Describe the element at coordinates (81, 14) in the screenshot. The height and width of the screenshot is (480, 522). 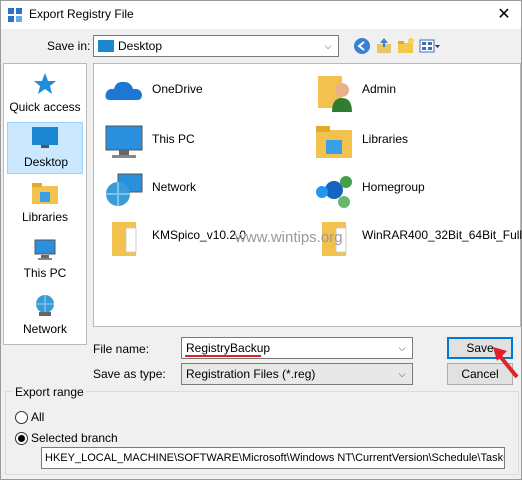
I see `window-title: Export Registry File` at that location.